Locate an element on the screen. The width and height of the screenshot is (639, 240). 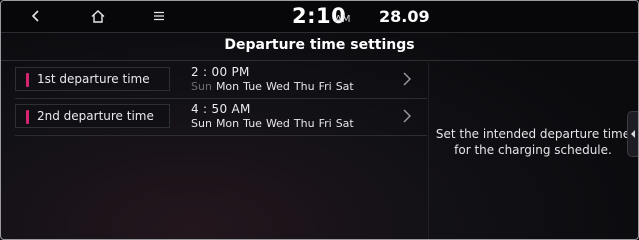
title-divider is located at coordinates (319, 60).